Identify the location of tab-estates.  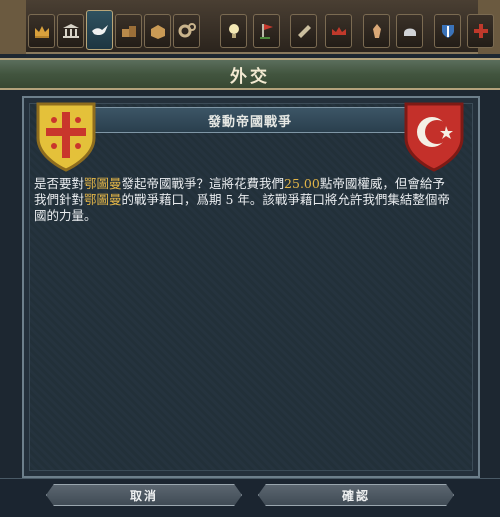
(338, 31).